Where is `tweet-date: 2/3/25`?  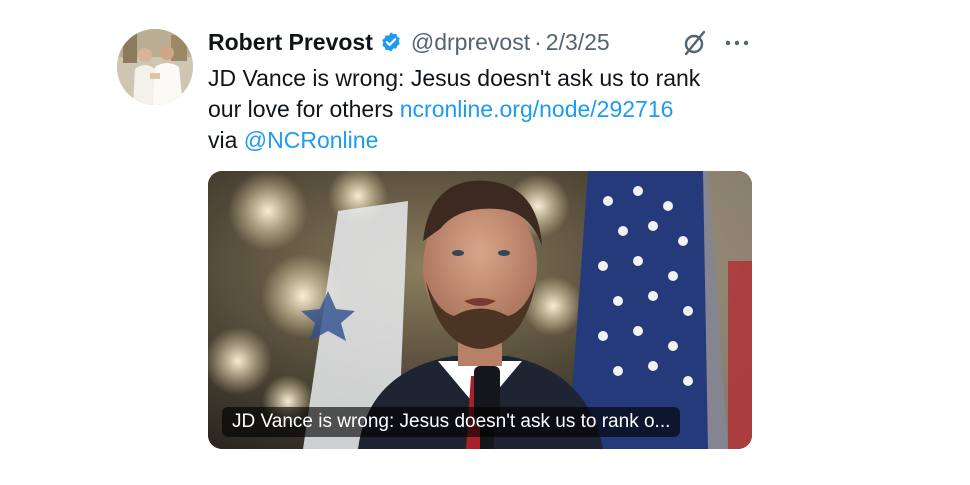 tweet-date: 2/3/25 is located at coordinates (578, 42).